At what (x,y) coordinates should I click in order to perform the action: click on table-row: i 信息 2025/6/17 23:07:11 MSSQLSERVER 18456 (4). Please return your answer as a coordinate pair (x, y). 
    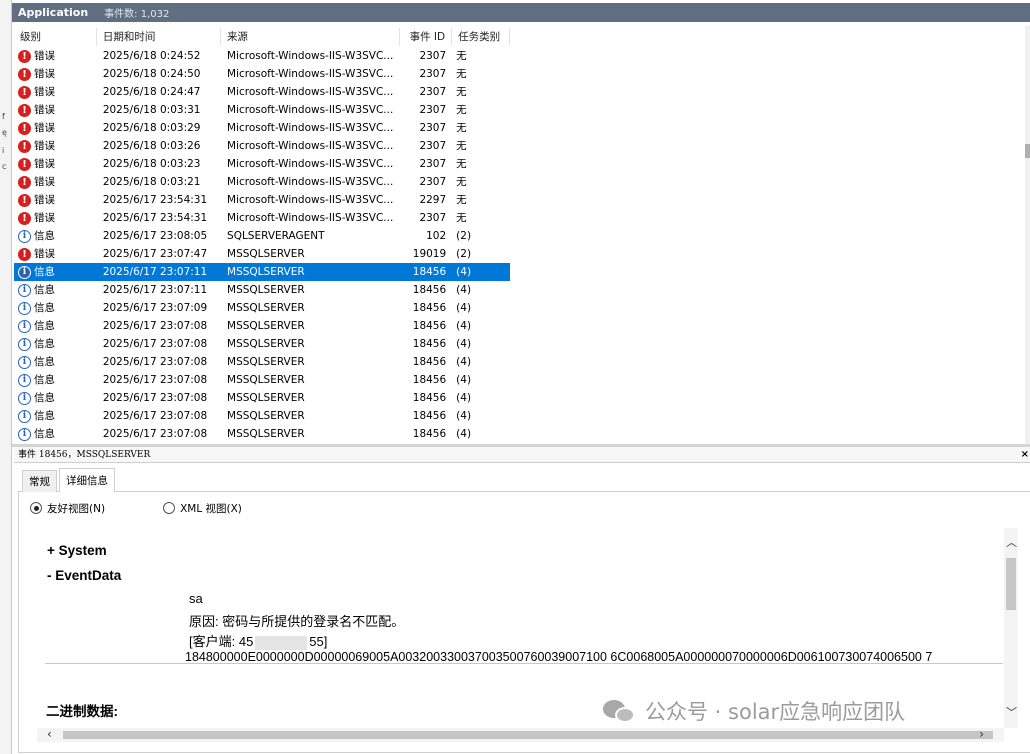
    Looking at the image, I should click on (262, 290).